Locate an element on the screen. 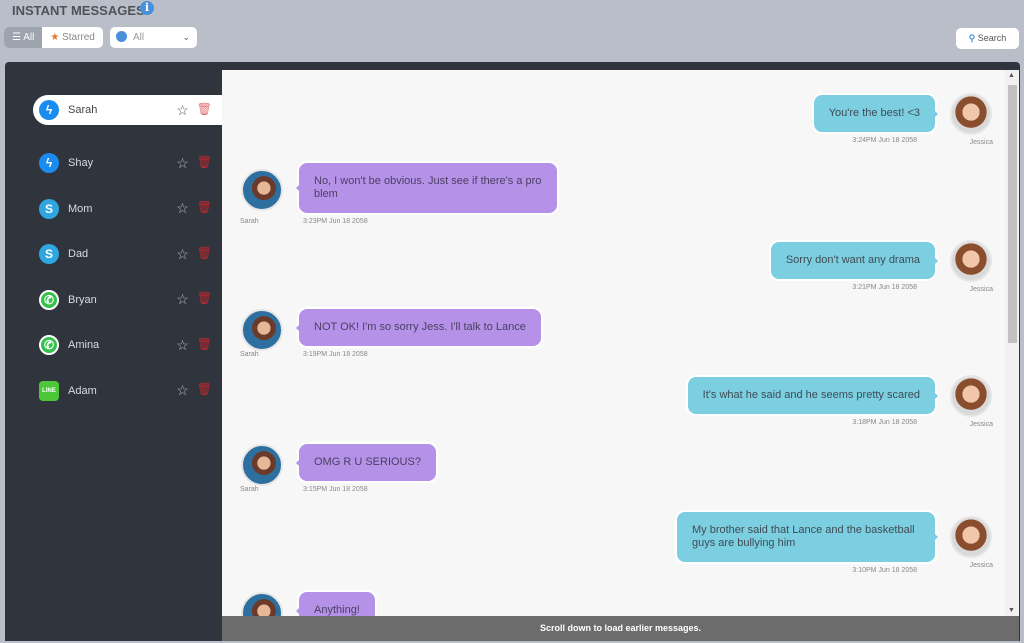 This screenshot has width=1024, height=643. timestamp: 3:15PM Jun 18 2058 is located at coordinates (335, 489).